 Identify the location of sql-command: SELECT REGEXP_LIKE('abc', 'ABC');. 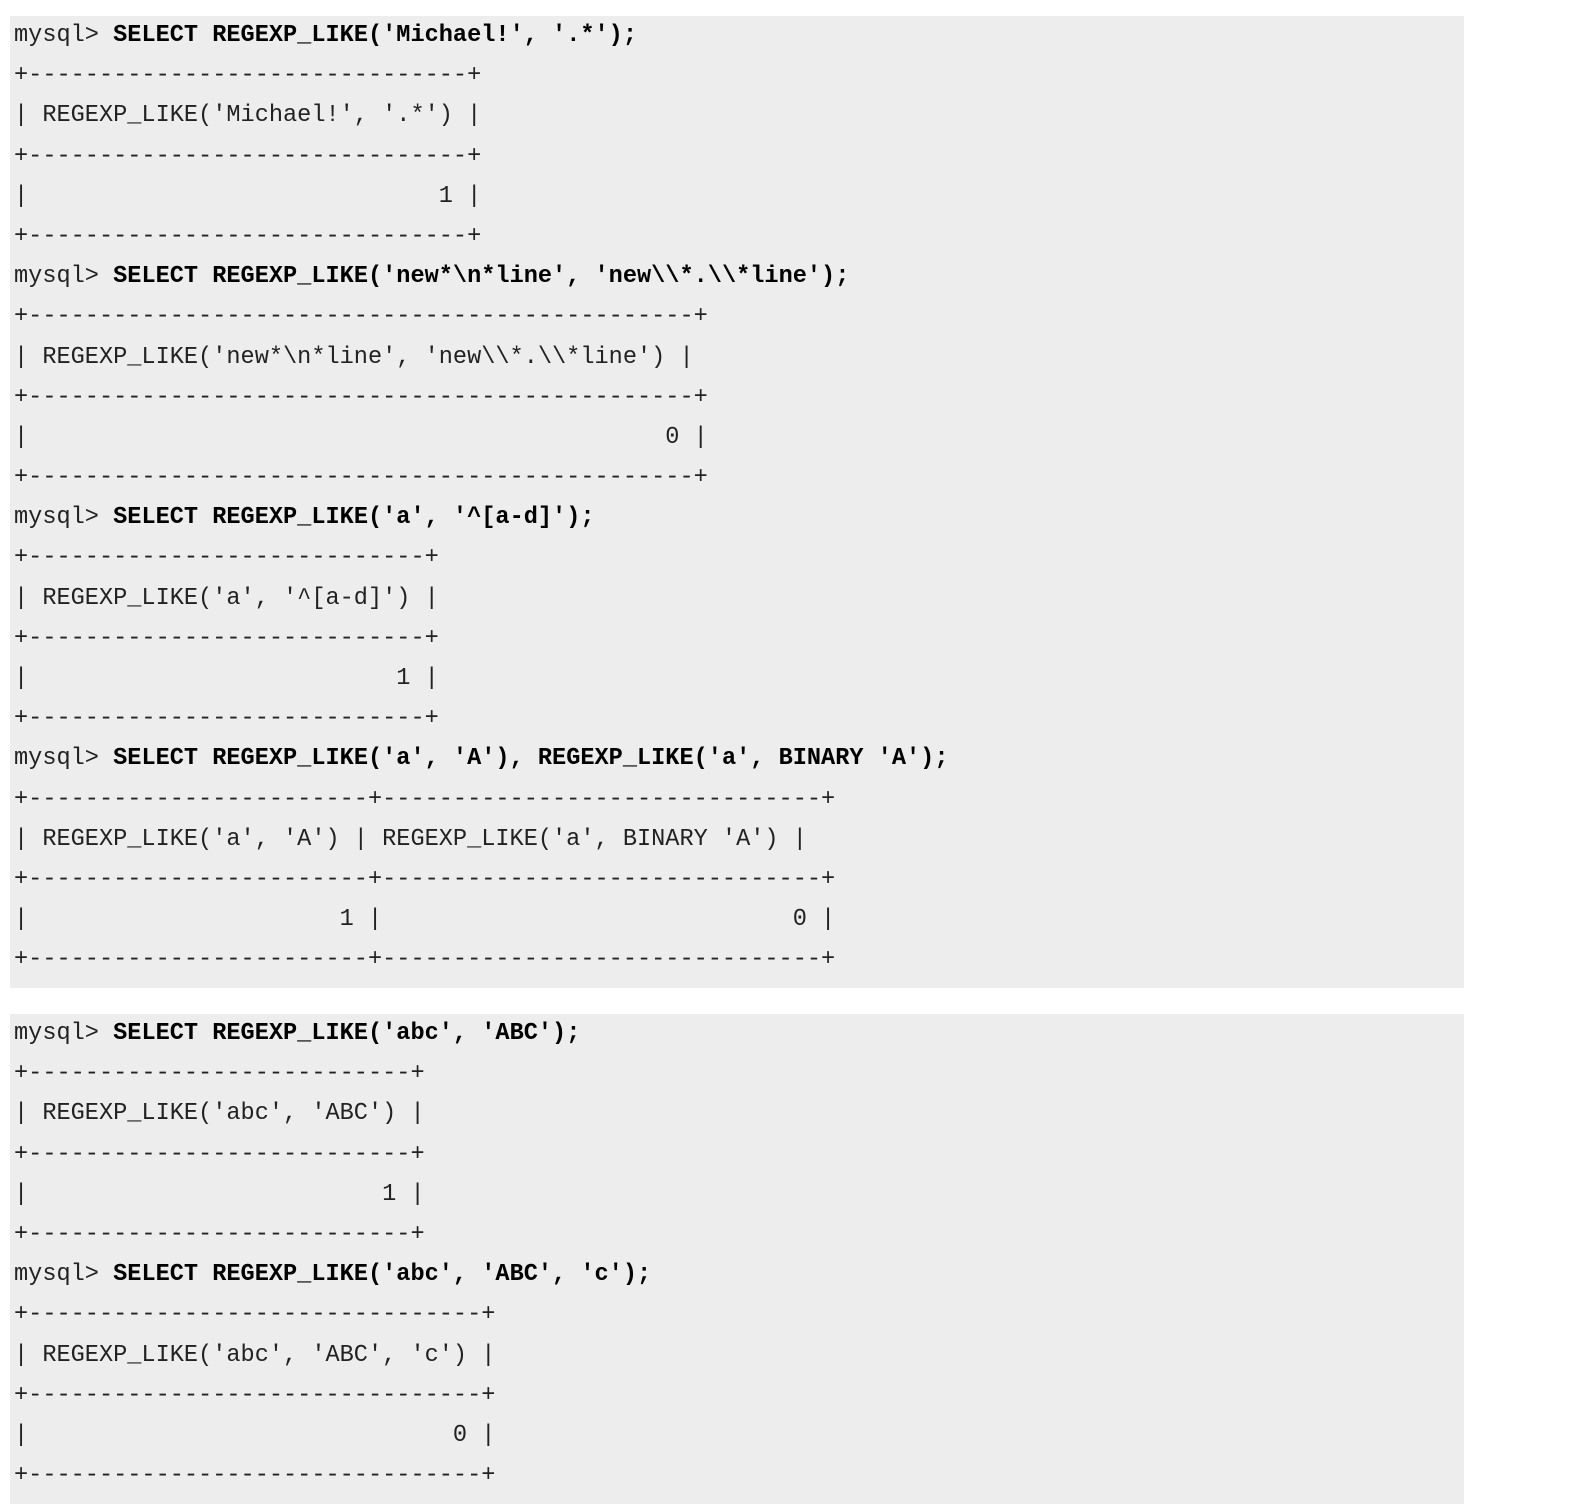
(347, 1033).